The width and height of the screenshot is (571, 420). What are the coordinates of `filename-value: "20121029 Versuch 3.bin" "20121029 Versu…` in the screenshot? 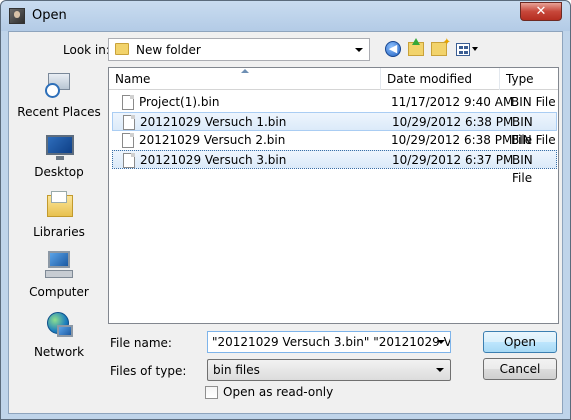 It's located at (331, 342).